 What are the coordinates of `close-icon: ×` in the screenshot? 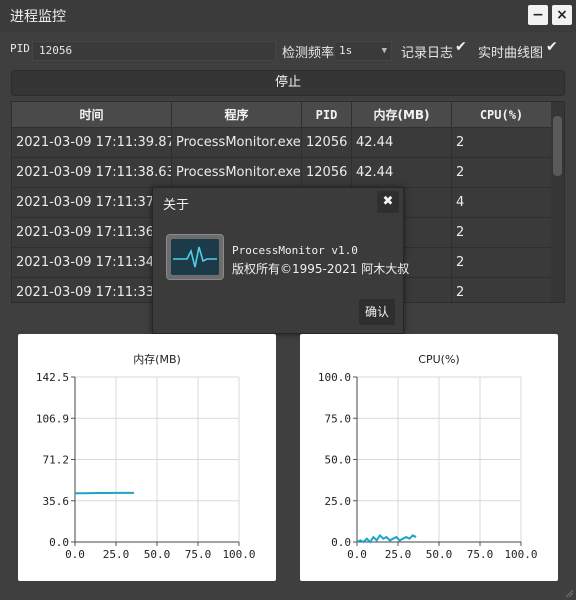 It's located at (562, 15).